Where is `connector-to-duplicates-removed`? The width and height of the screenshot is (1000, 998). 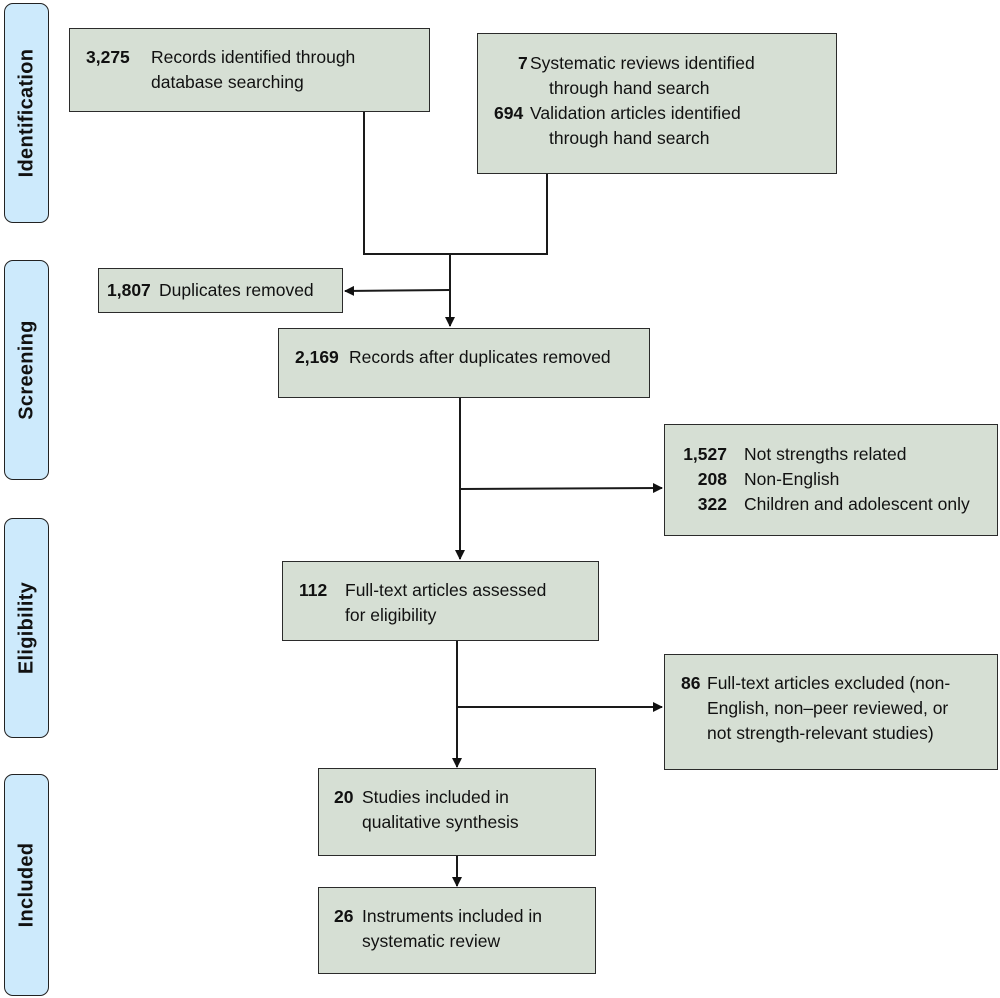
connector-to-duplicates-removed is located at coordinates (397, 290).